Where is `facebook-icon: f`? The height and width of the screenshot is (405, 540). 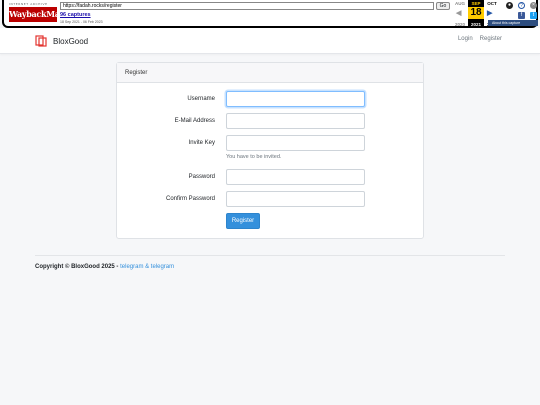
facebook-icon: f is located at coordinates (521, 15).